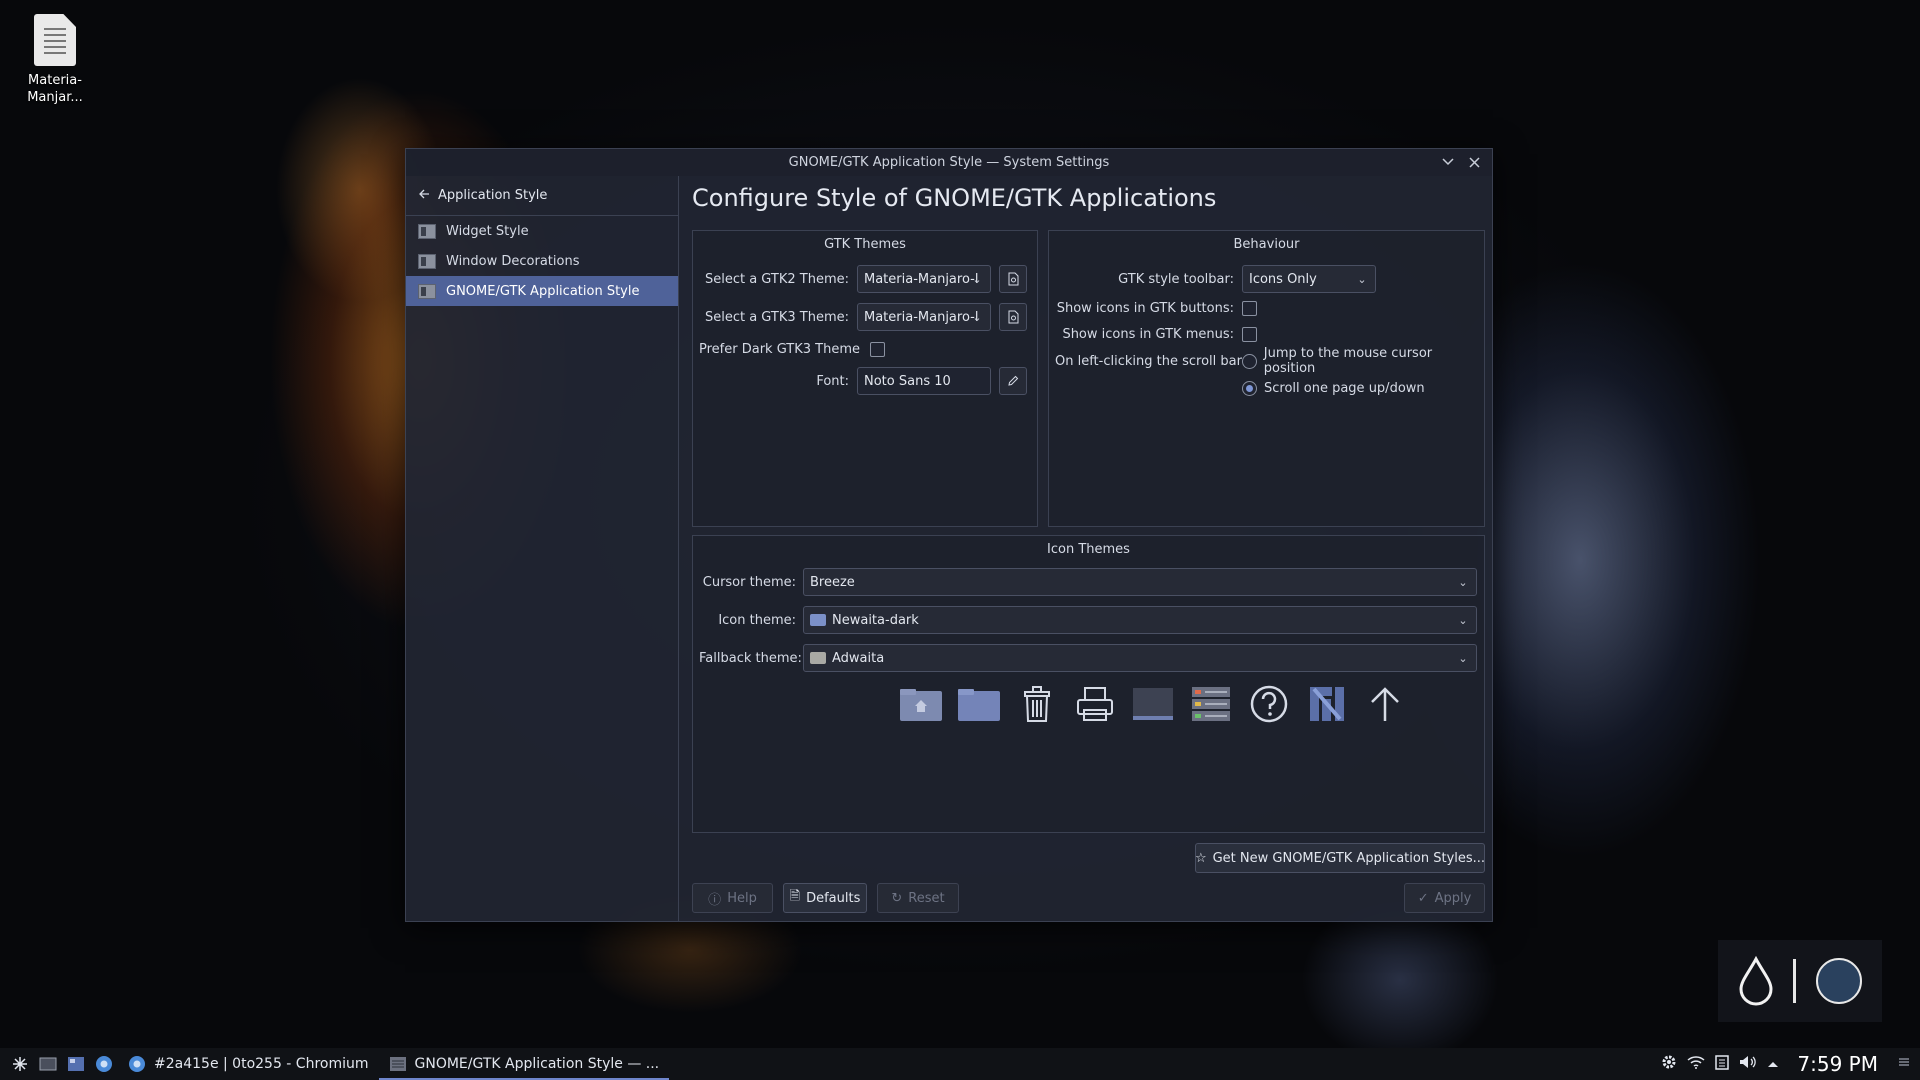 This screenshot has width=1920, height=1080. I want to click on gtk3-theme-value: Materia-Manjaro-l, so click(921, 317).